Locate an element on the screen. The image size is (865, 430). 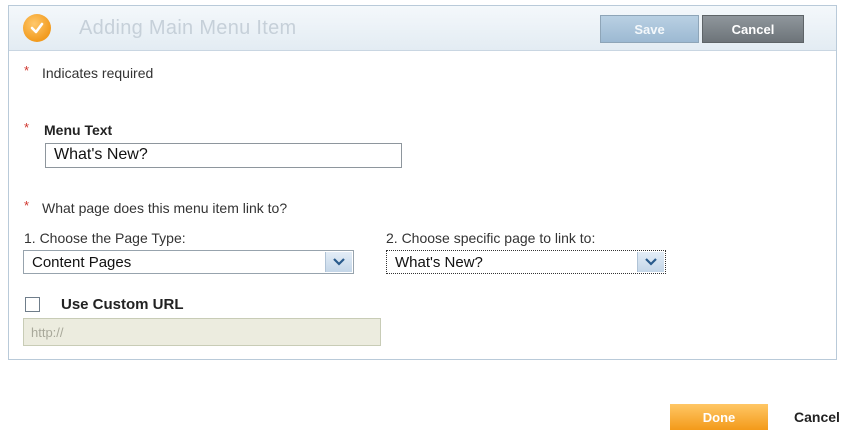
link-question-label: What page does this menu item link to? is located at coordinates (165, 208).